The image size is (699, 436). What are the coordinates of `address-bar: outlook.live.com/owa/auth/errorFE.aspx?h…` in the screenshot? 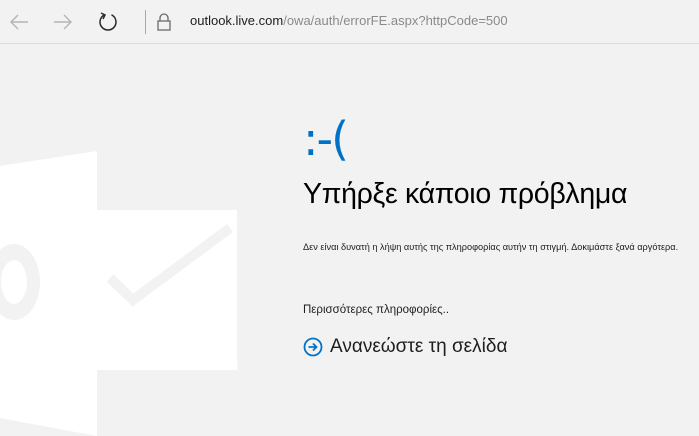 It's located at (349, 20).